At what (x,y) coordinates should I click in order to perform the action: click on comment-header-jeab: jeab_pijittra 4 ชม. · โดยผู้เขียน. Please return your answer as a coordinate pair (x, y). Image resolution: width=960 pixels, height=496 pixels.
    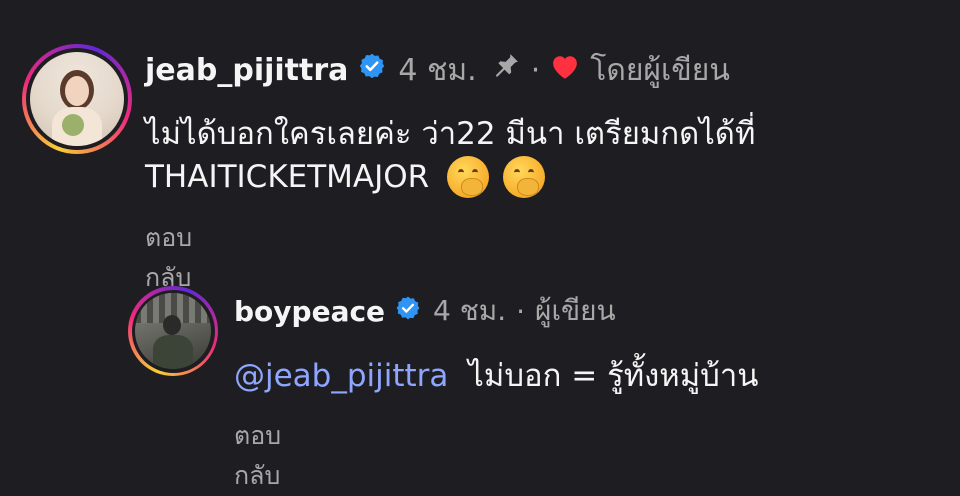
    Looking at the image, I should click on (437, 70).